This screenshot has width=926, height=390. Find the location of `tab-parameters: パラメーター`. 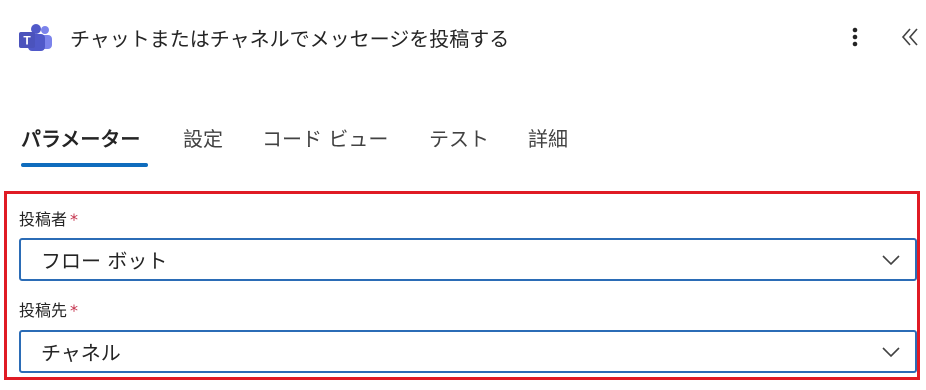

tab-parameters: パラメーター is located at coordinates (80, 139).